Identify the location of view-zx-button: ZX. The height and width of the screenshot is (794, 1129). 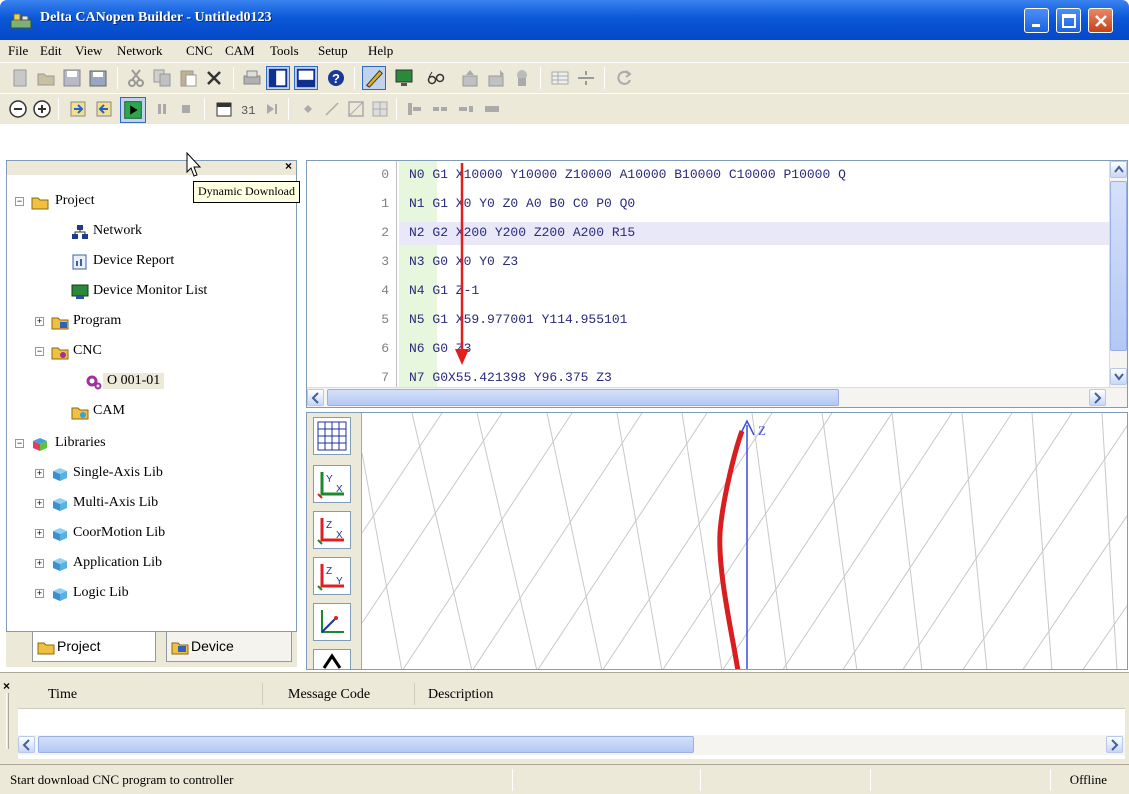
(332, 530).